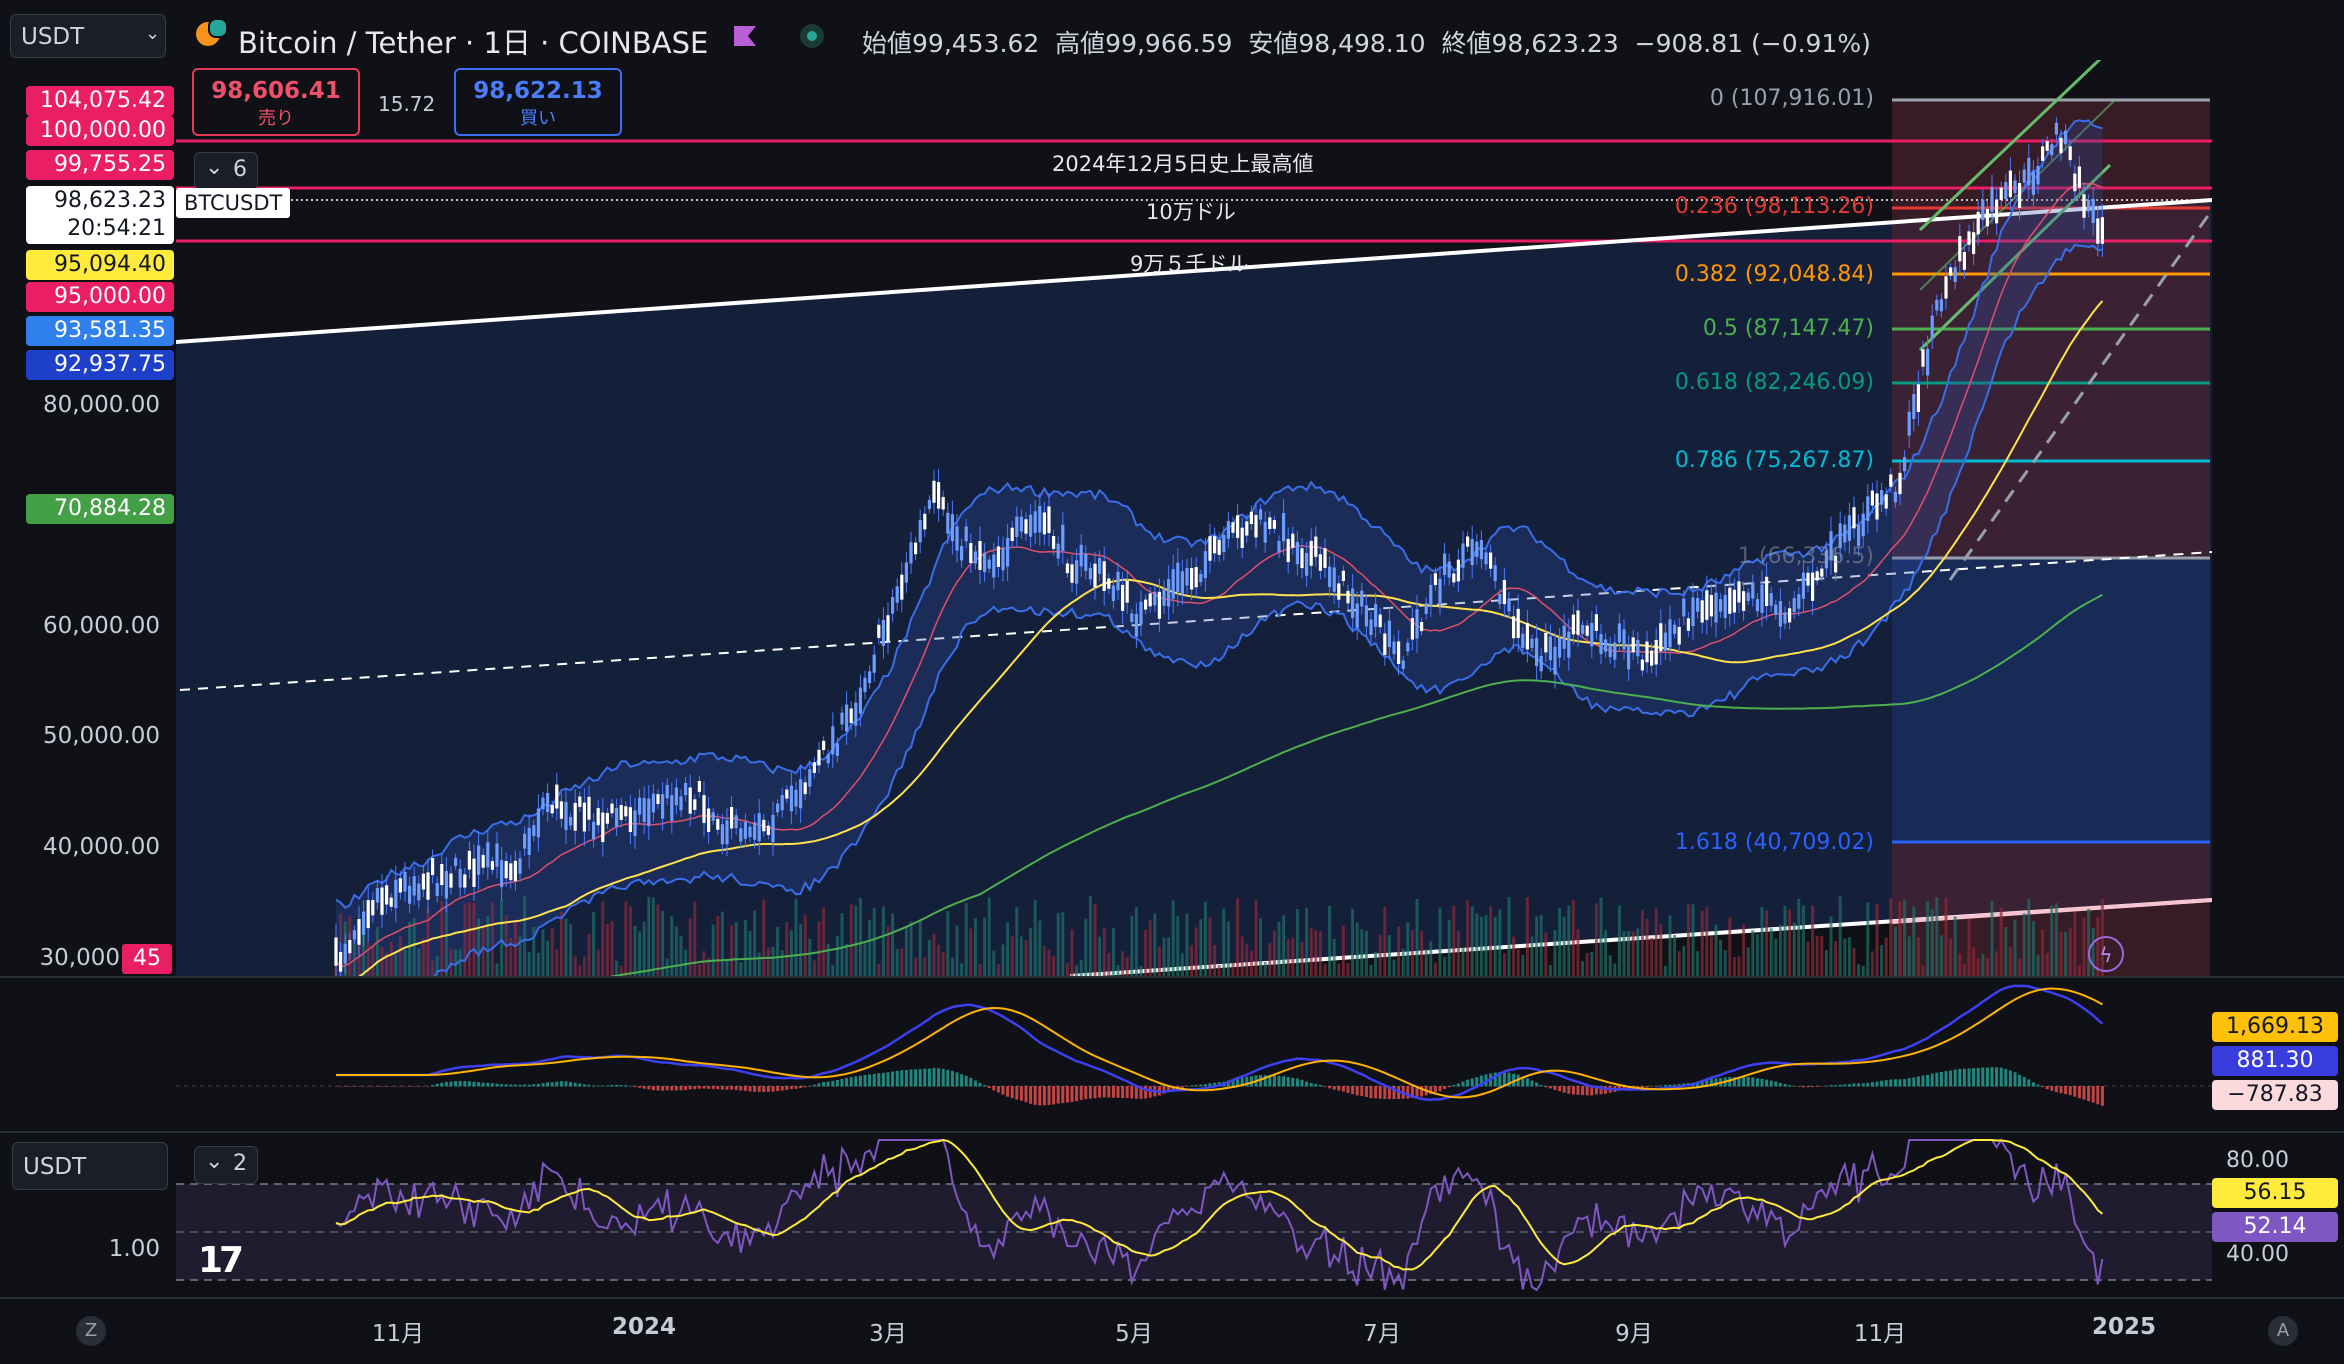  Describe the element at coordinates (2106, 954) in the screenshot. I see `lightning-icon: ϟ` at that location.